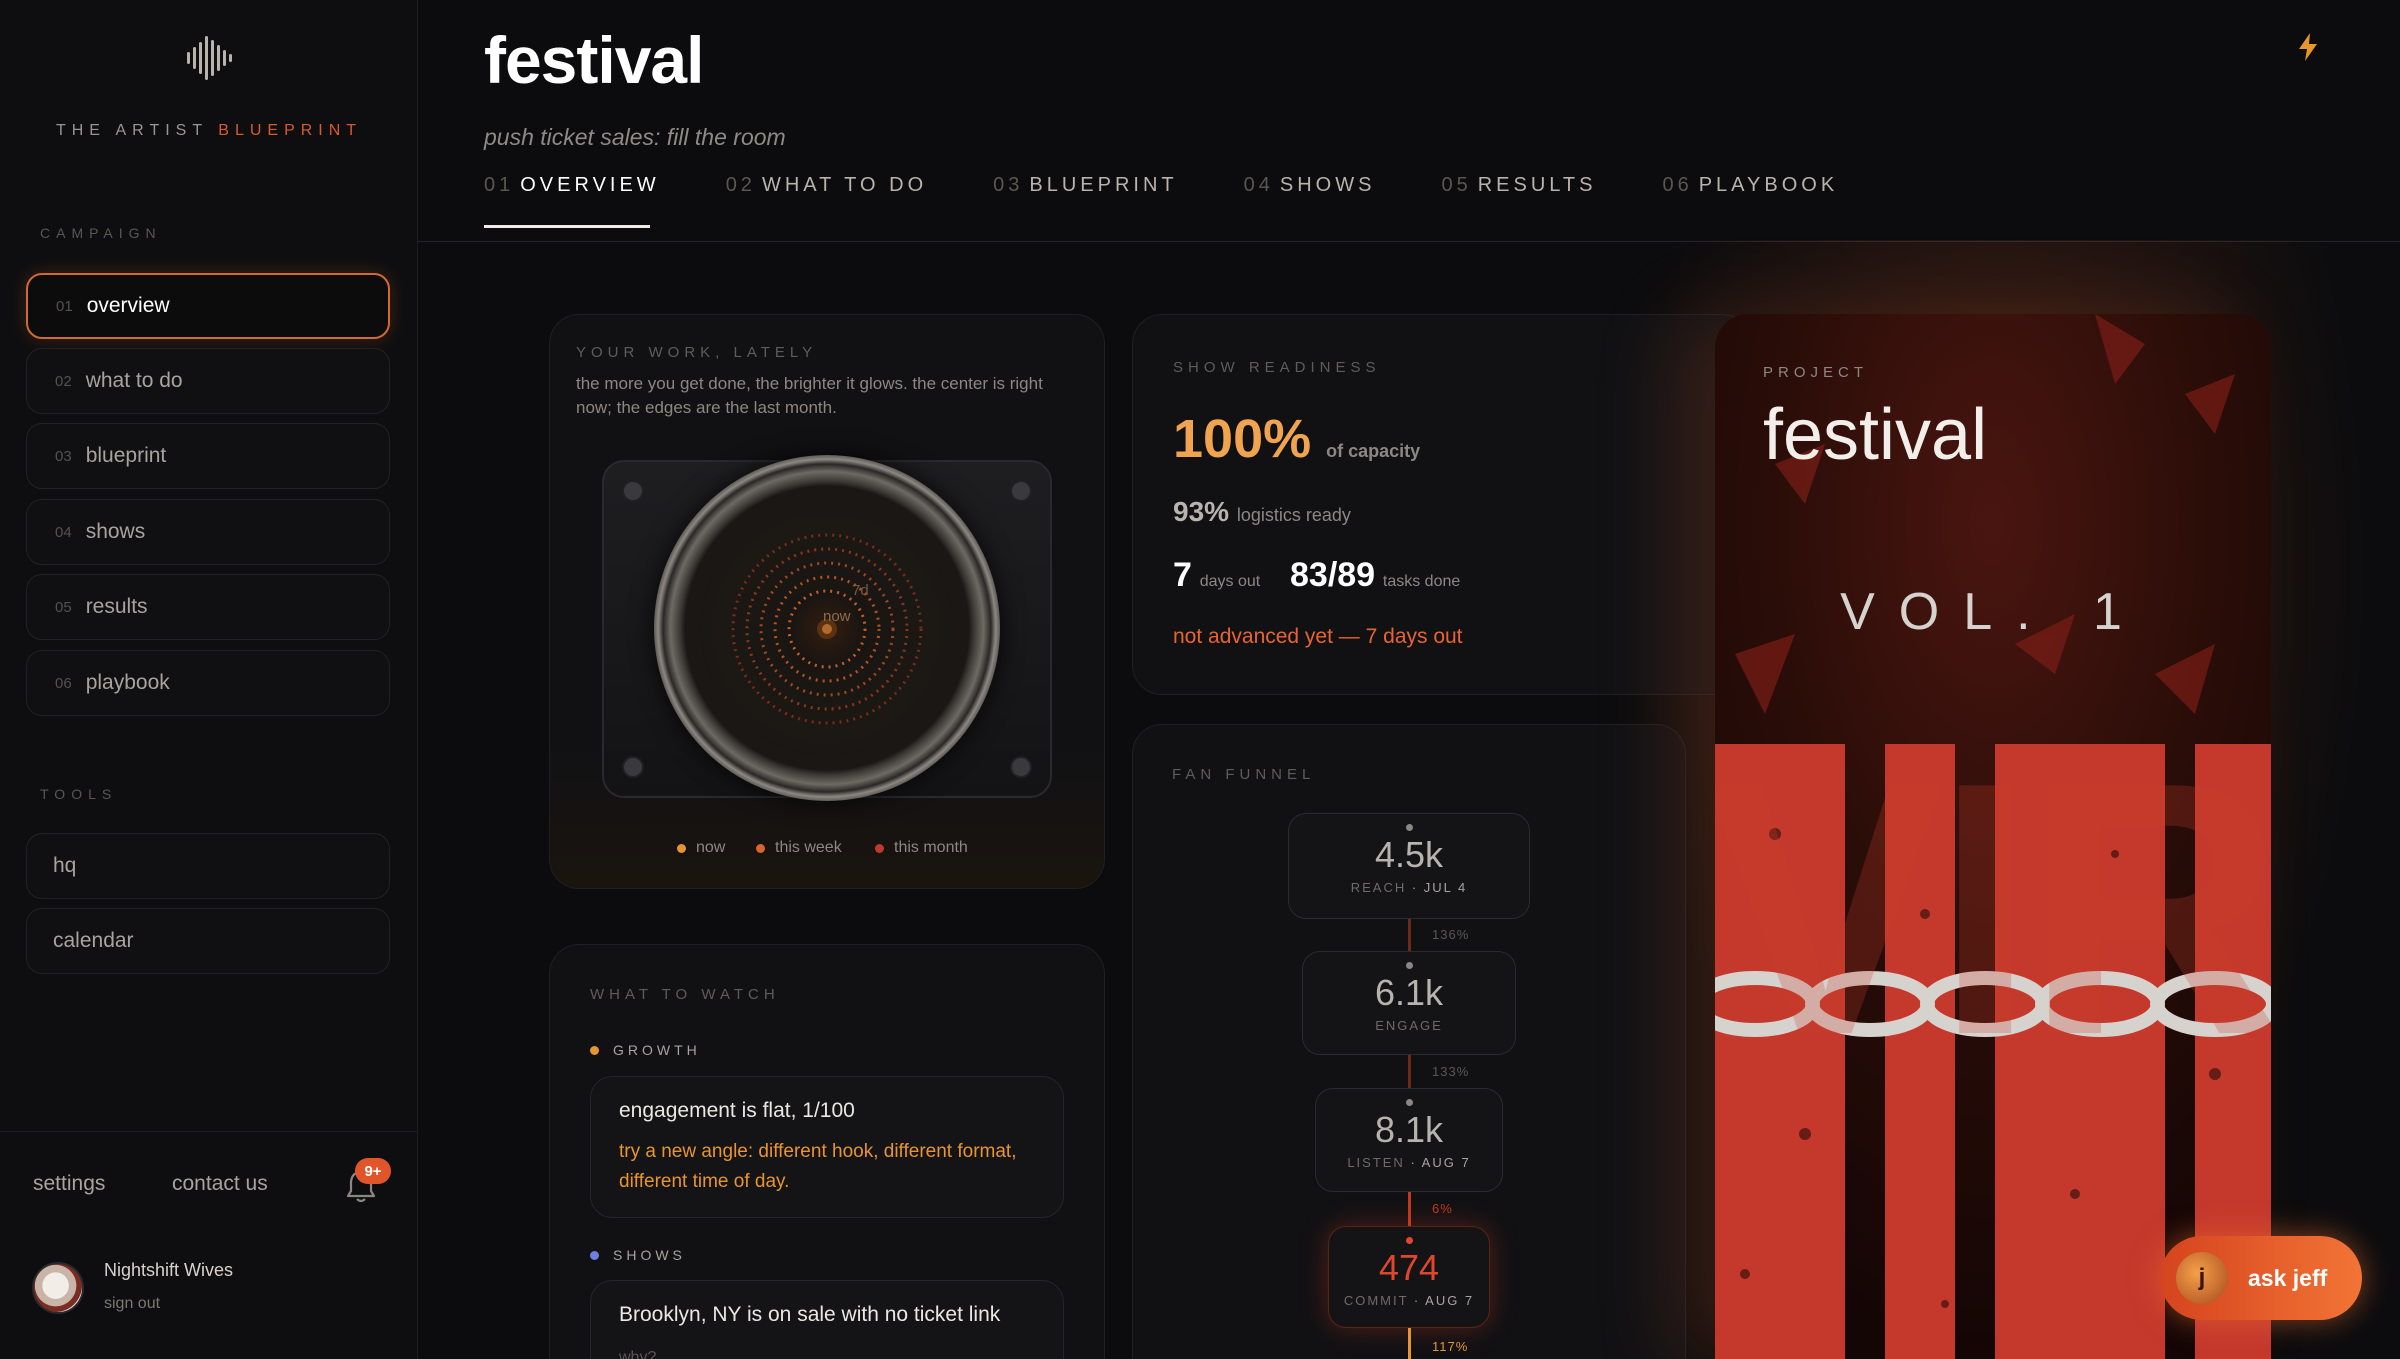  I want to click on tab-label: SHOWS, so click(1327, 185).